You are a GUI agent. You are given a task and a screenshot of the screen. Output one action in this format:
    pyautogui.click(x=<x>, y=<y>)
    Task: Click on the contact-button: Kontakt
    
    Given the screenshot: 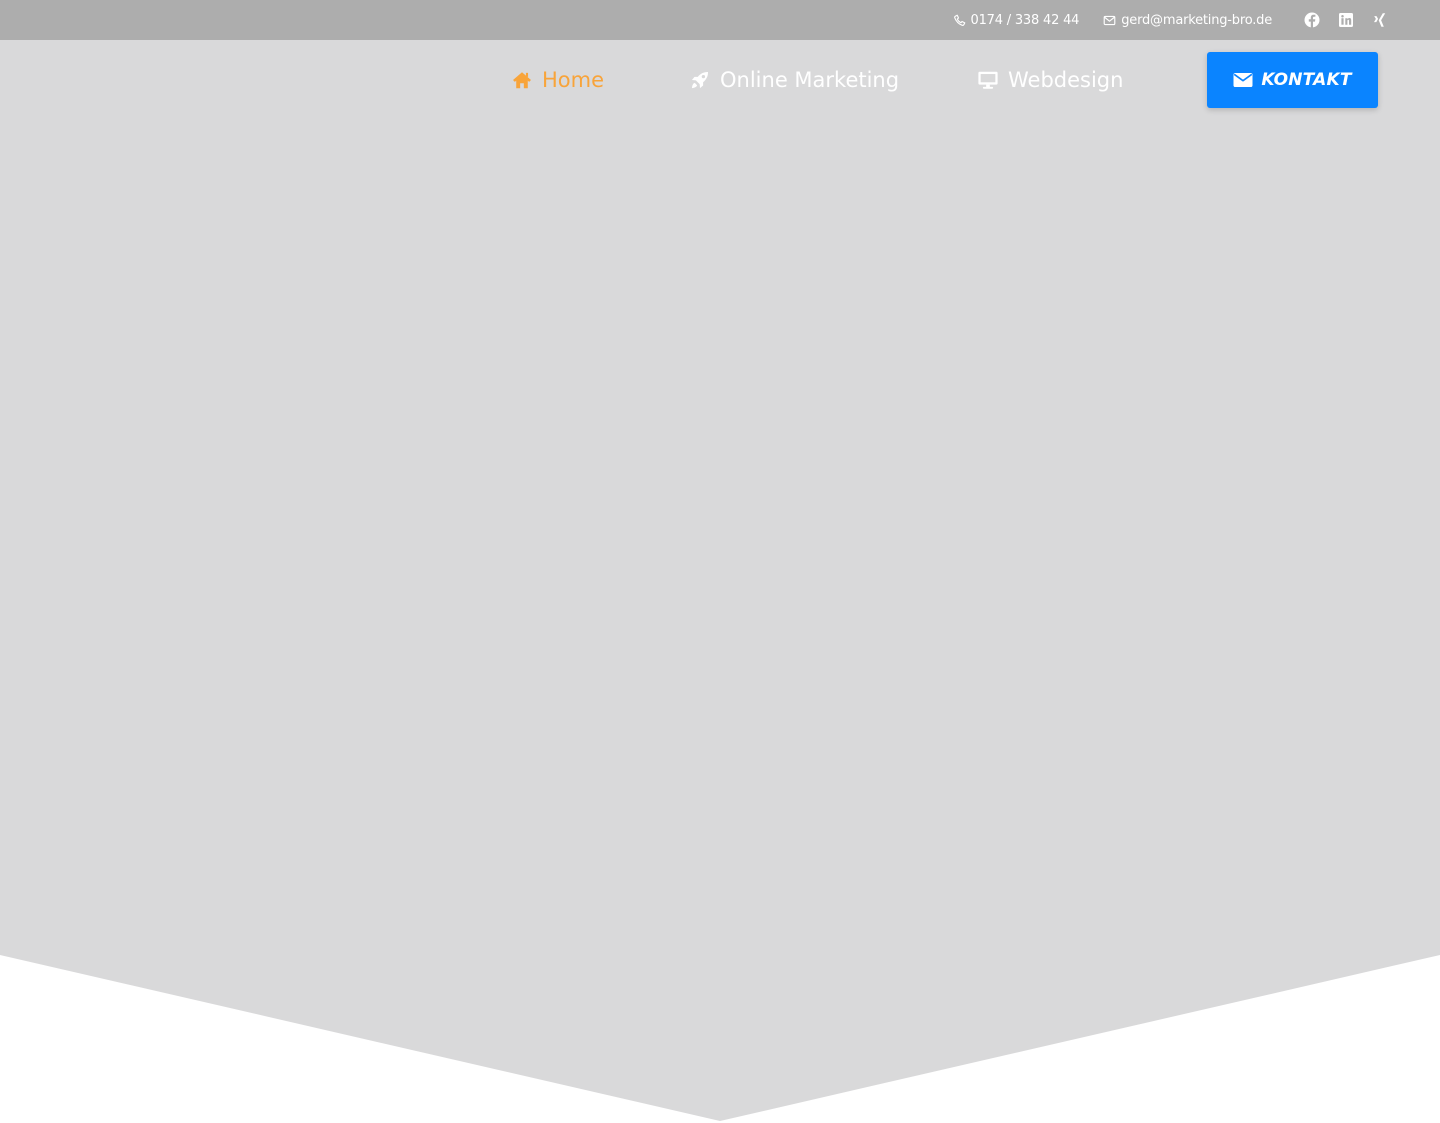 What is the action you would take?
    pyautogui.click(x=1292, y=80)
    